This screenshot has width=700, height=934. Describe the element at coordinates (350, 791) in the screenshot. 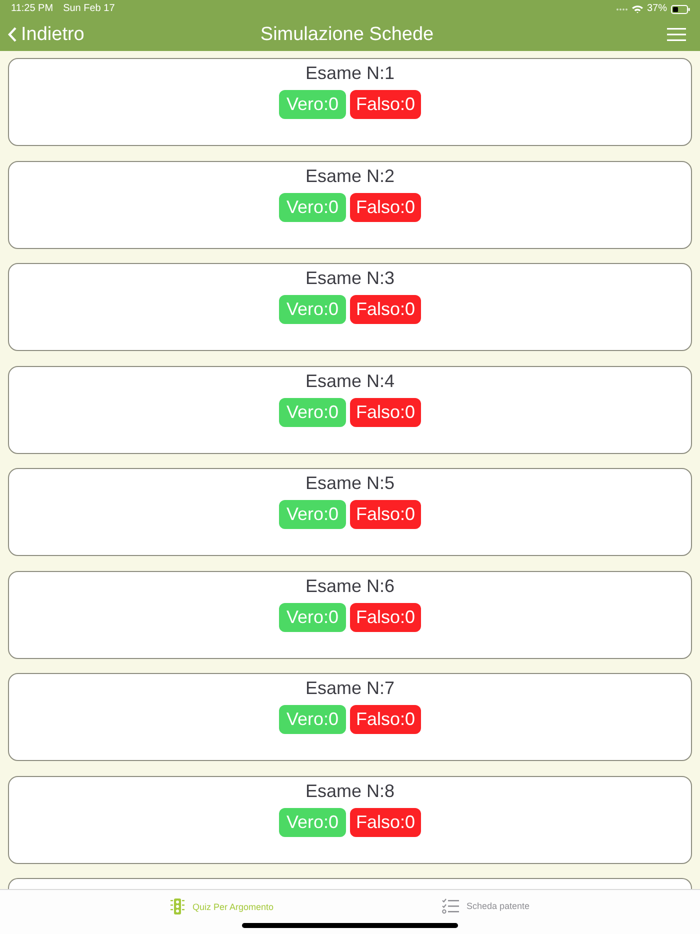

I see `exam-title: Esame N:8` at that location.